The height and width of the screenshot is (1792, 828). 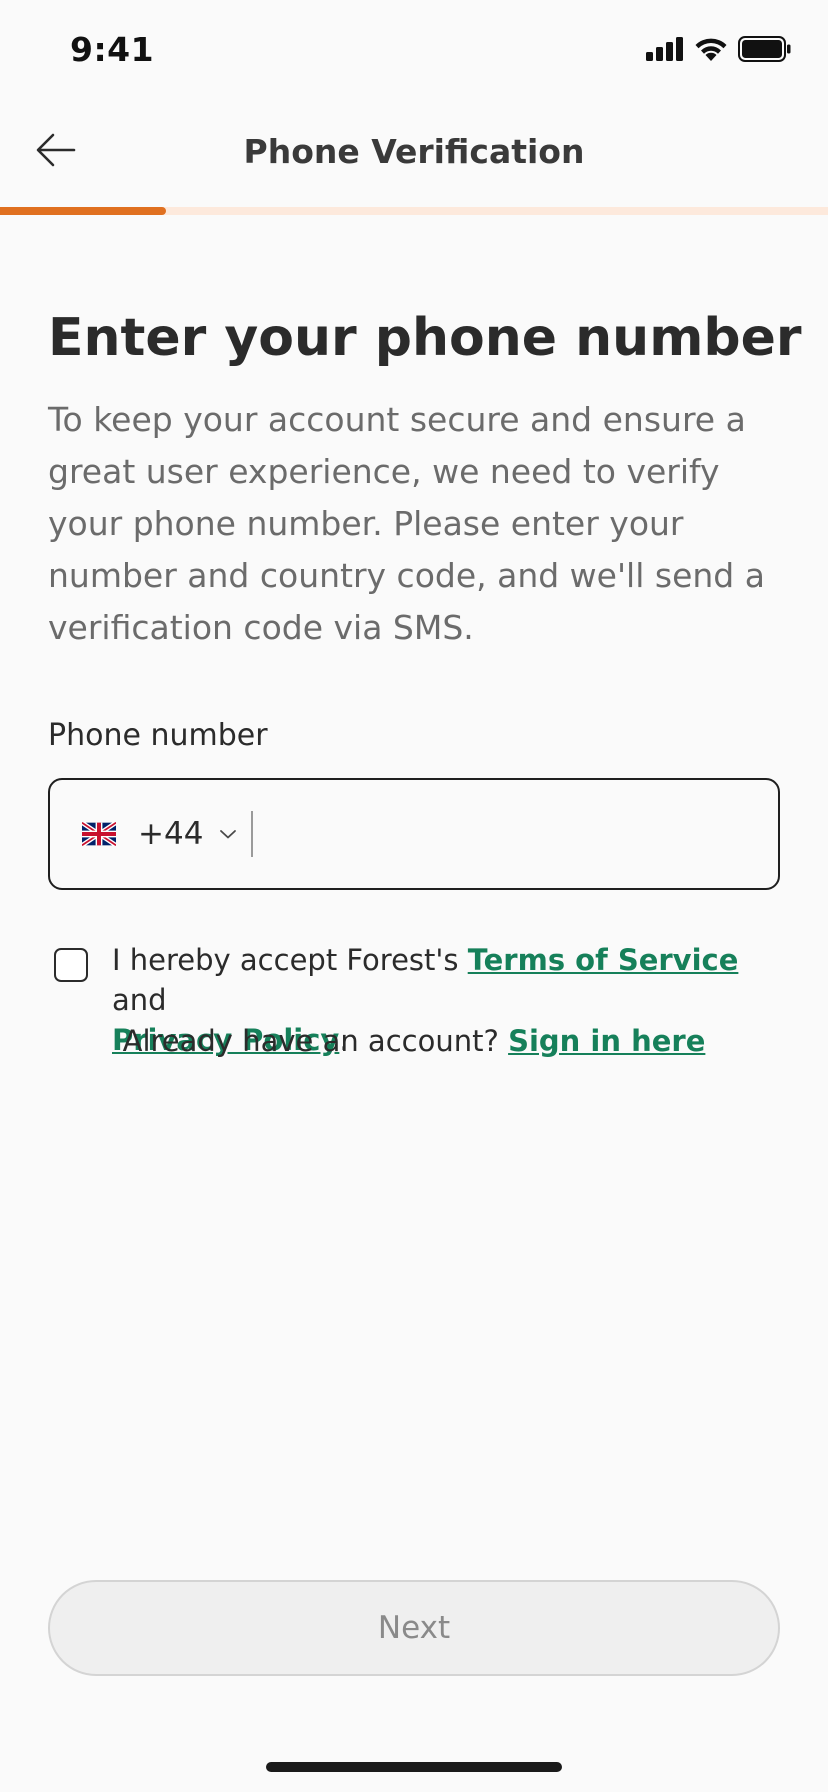 What do you see at coordinates (83, 211) in the screenshot?
I see `progress-fill` at bounding box center [83, 211].